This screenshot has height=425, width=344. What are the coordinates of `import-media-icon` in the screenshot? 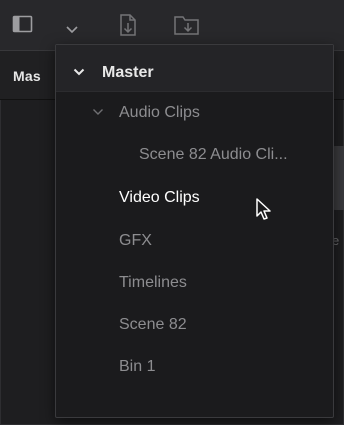 It's located at (128, 27).